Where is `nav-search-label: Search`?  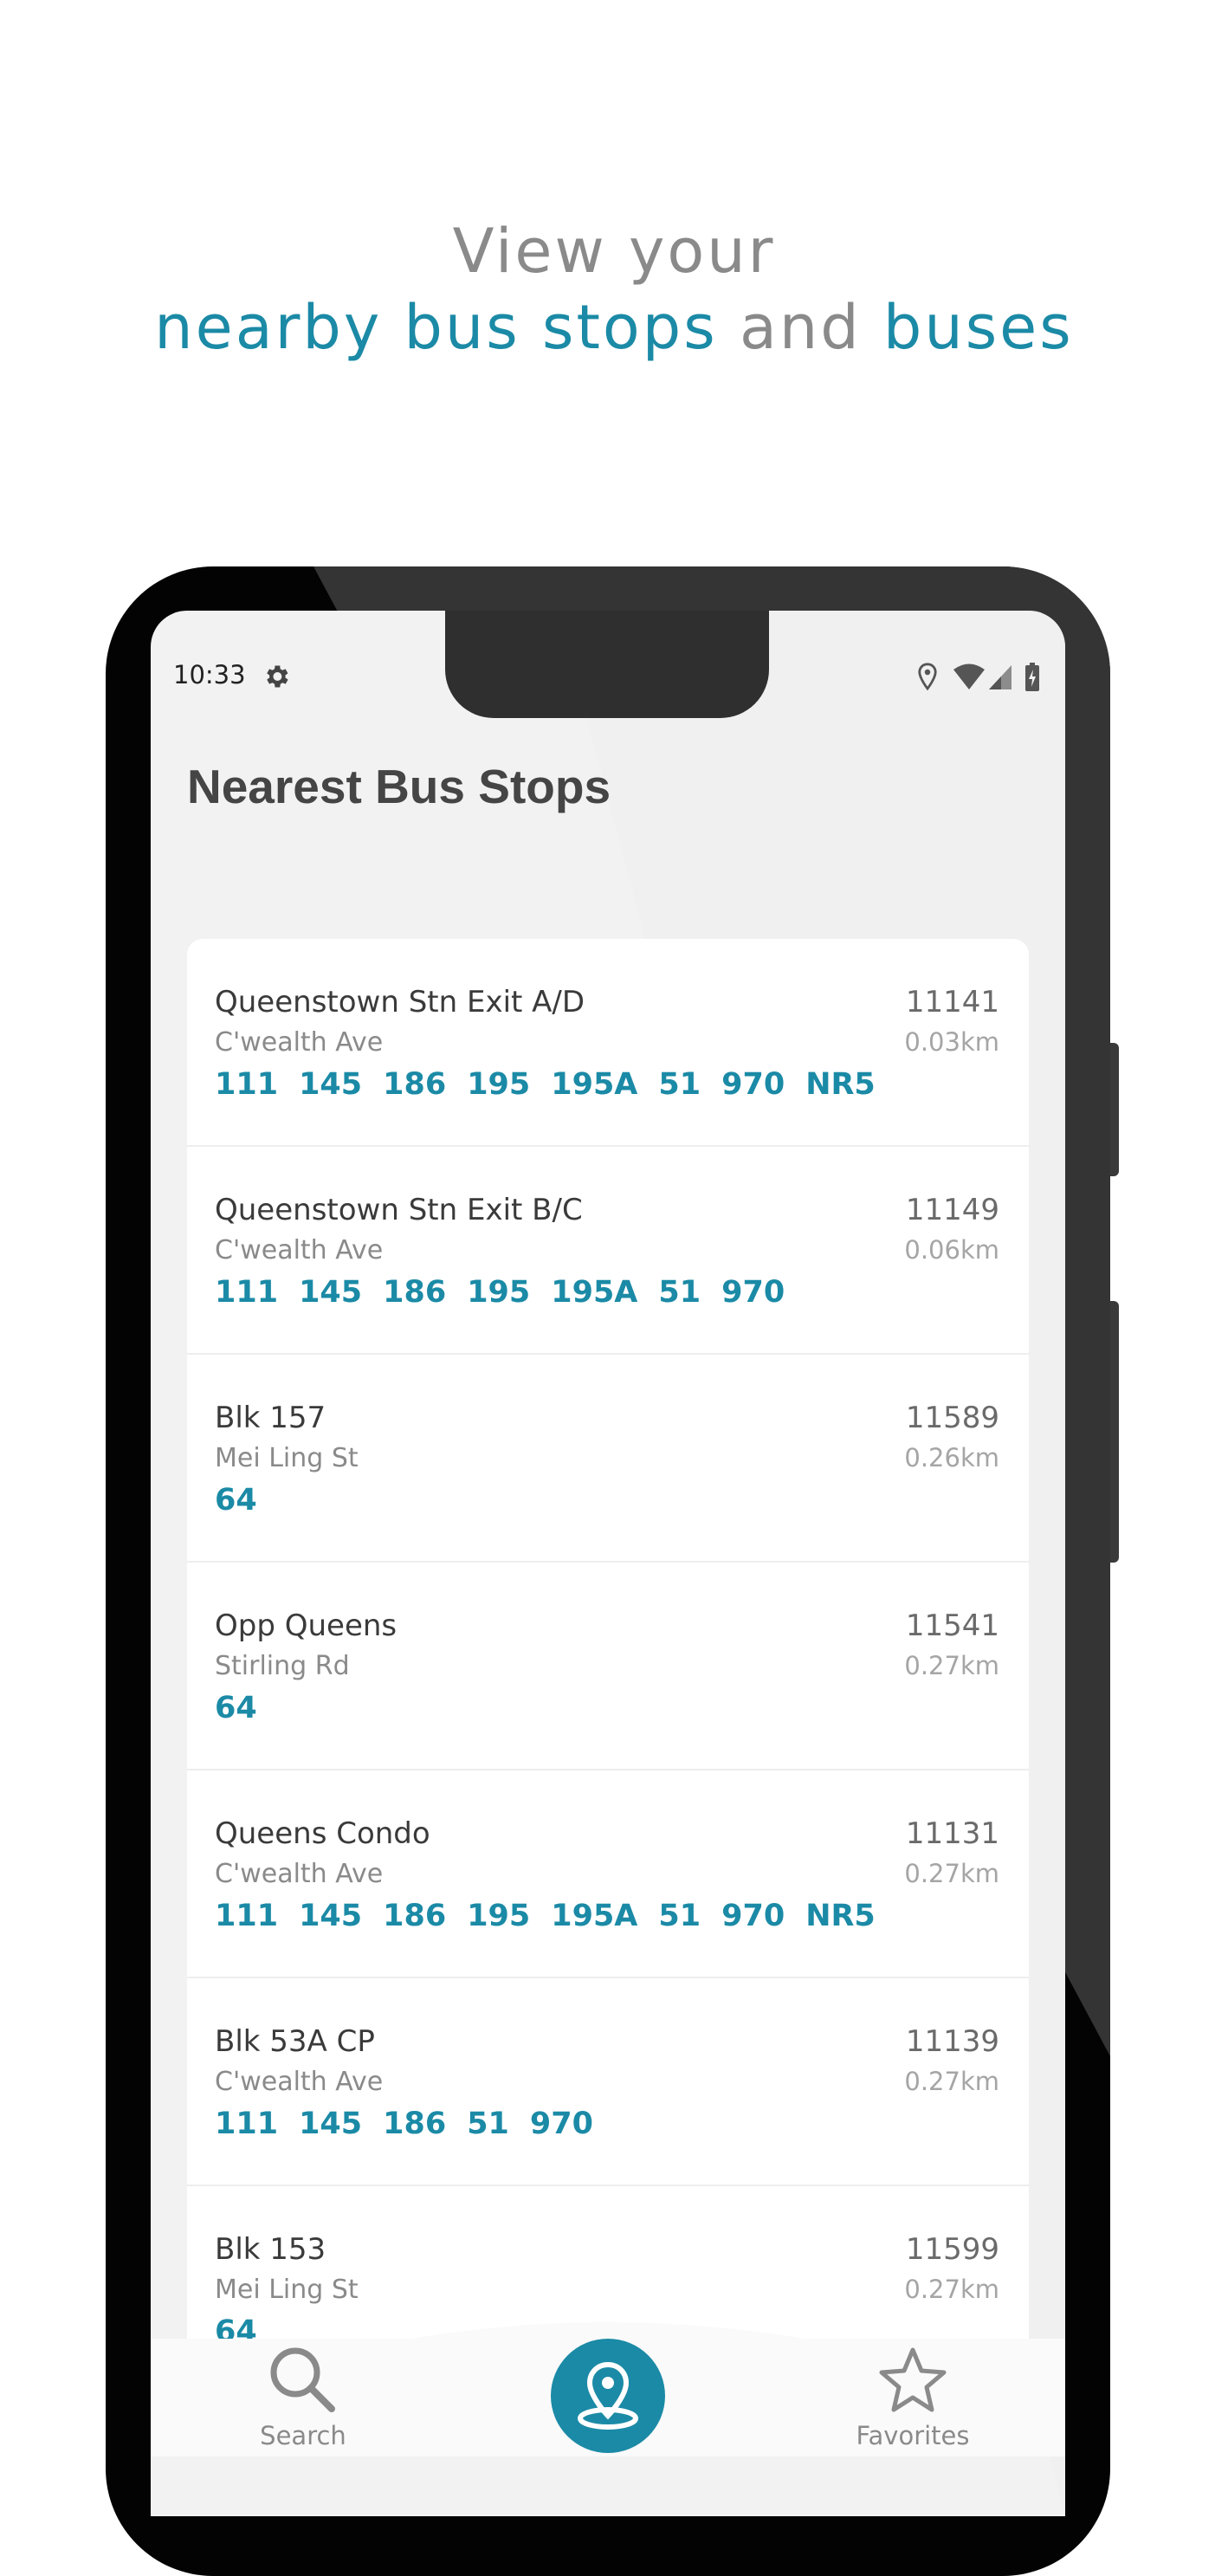
nav-search-label: Search is located at coordinates (303, 2435).